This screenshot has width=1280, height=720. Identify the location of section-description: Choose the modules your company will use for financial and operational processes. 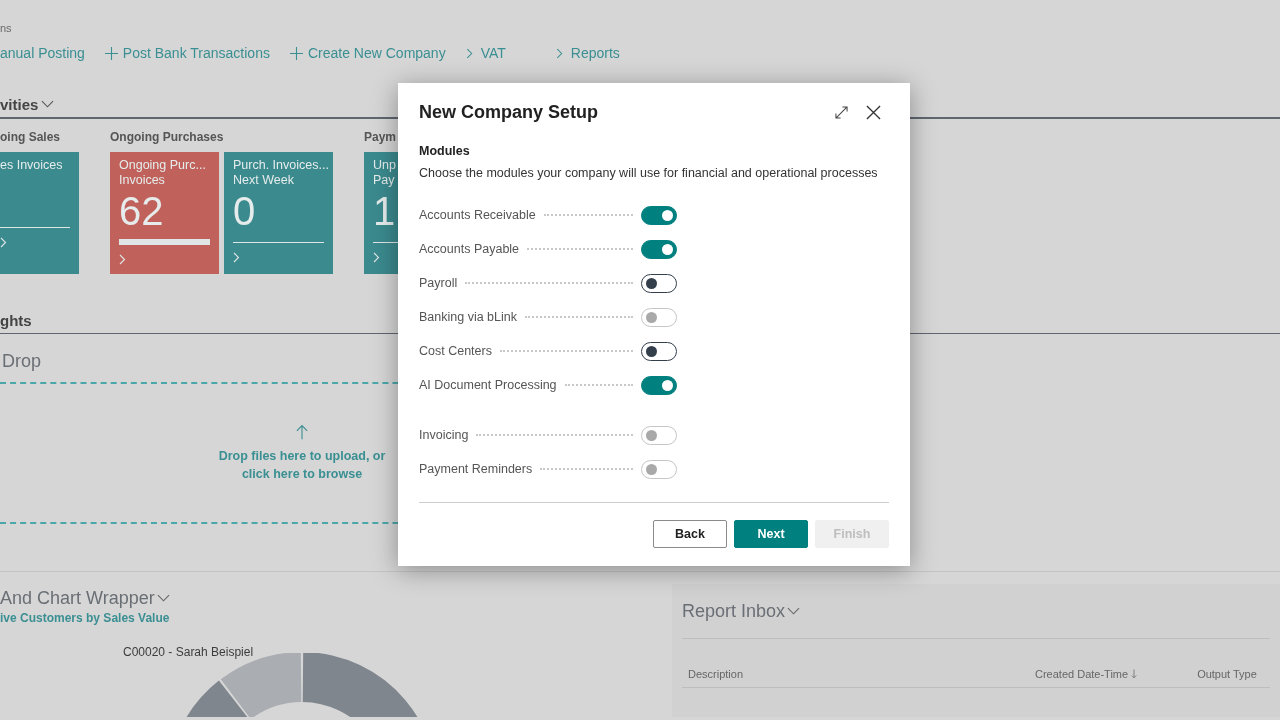
(649, 173).